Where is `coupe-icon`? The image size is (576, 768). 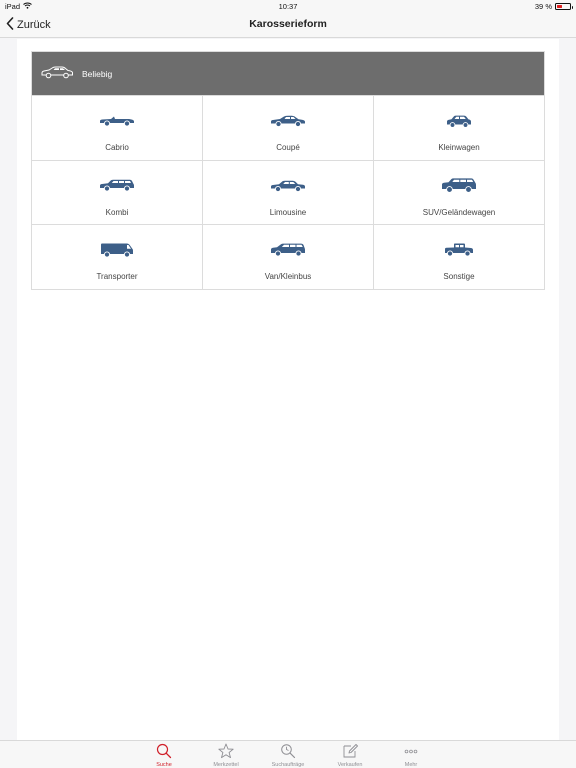
coupe-icon is located at coordinates (288, 121).